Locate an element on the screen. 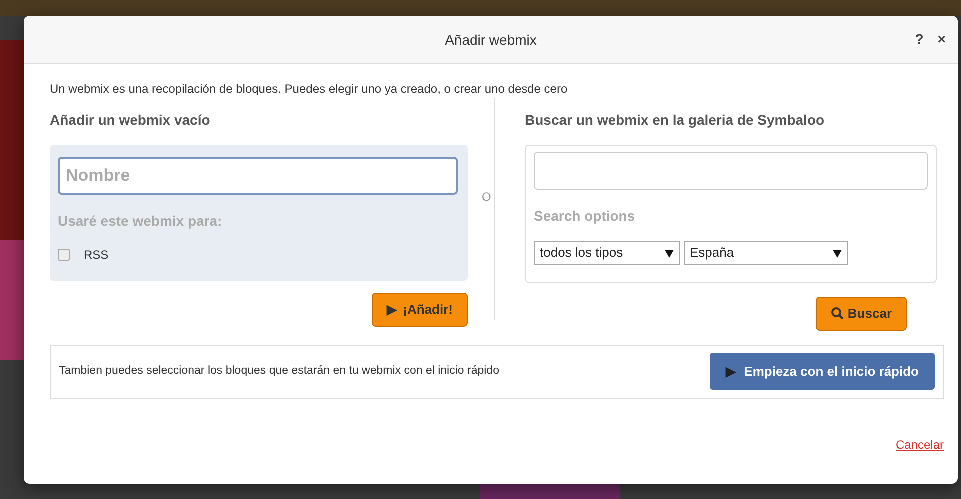 This screenshot has width=961, height=499. intro-text: Un webmix es una recopilación de bloques. Puedes elegir uno ya creado, o crear uno desde cero is located at coordinates (309, 89).